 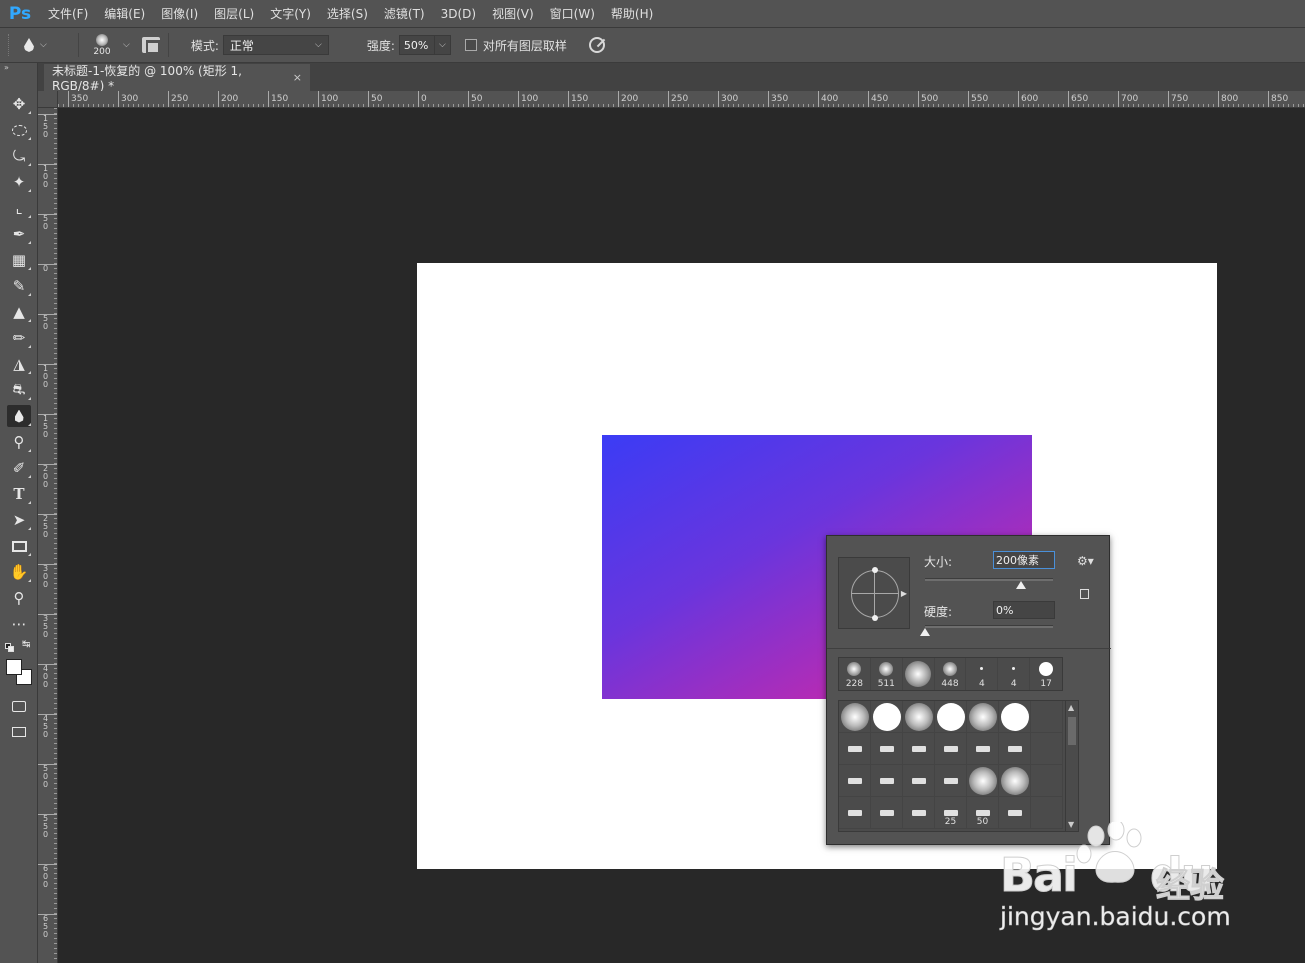 What do you see at coordinates (19, 338) in the screenshot?
I see `history-brush-icon: ✏` at bounding box center [19, 338].